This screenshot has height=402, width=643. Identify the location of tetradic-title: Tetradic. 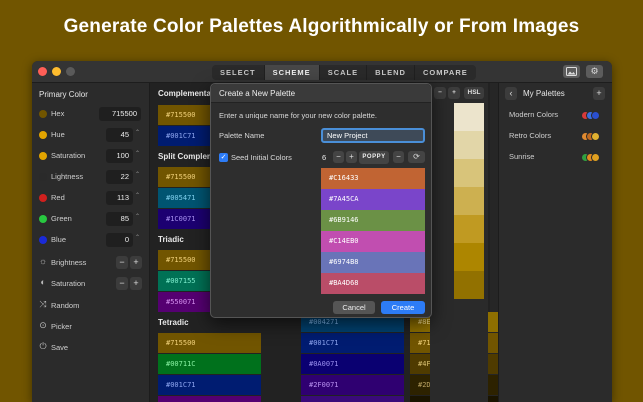
(173, 322).